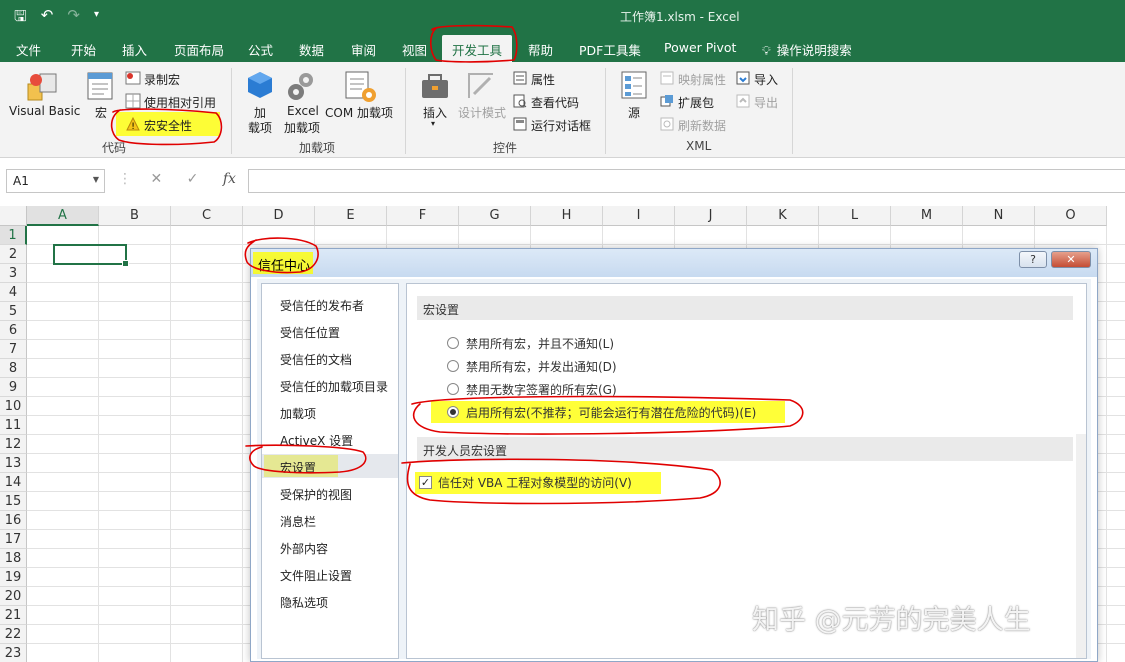 The height and width of the screenshot is (662, 1125). Describe the element at coordinates (13, 463) in the screenshot. I see `row-header: 13` at that location.